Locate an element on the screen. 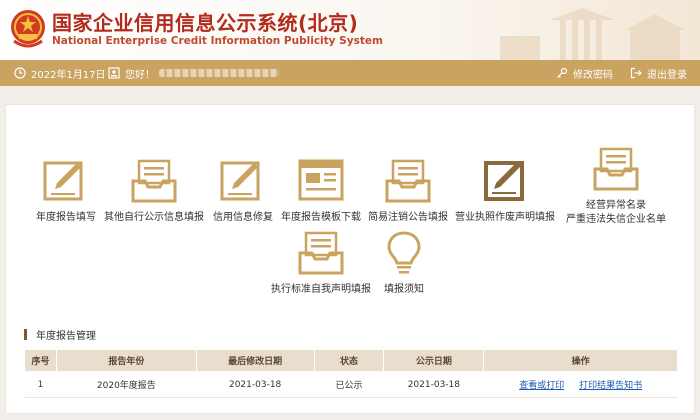  change-password-link: 修改密码 is located at coordinates (584, 73).